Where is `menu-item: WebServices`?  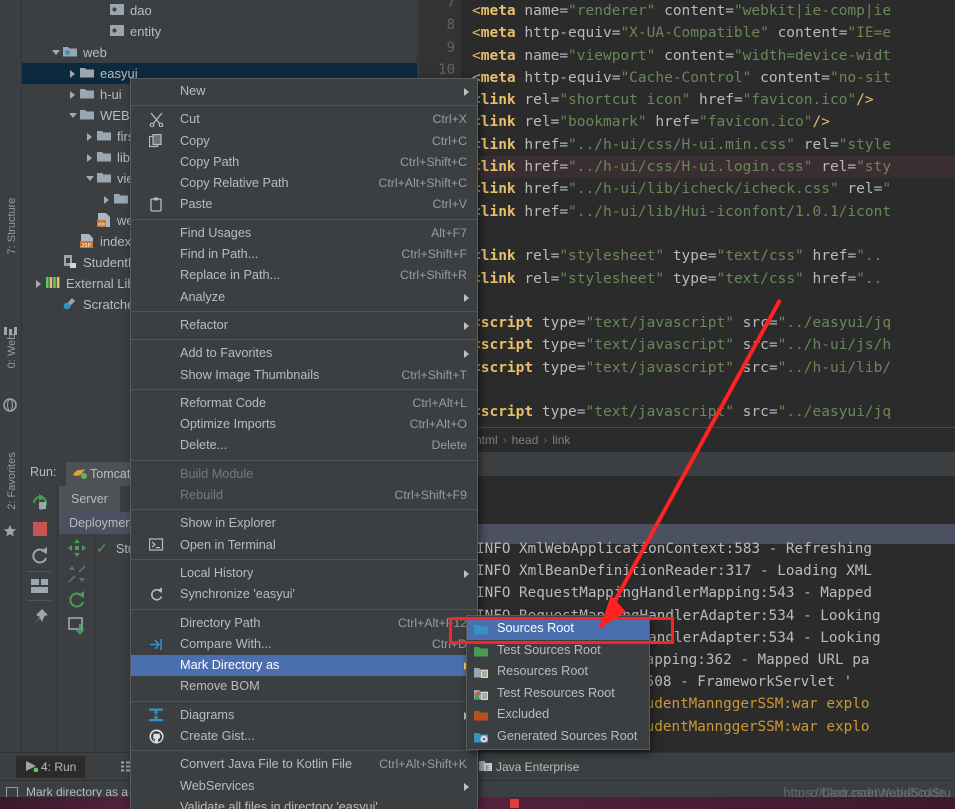
menu-item: WebServices is located at coordinates (304, 786).